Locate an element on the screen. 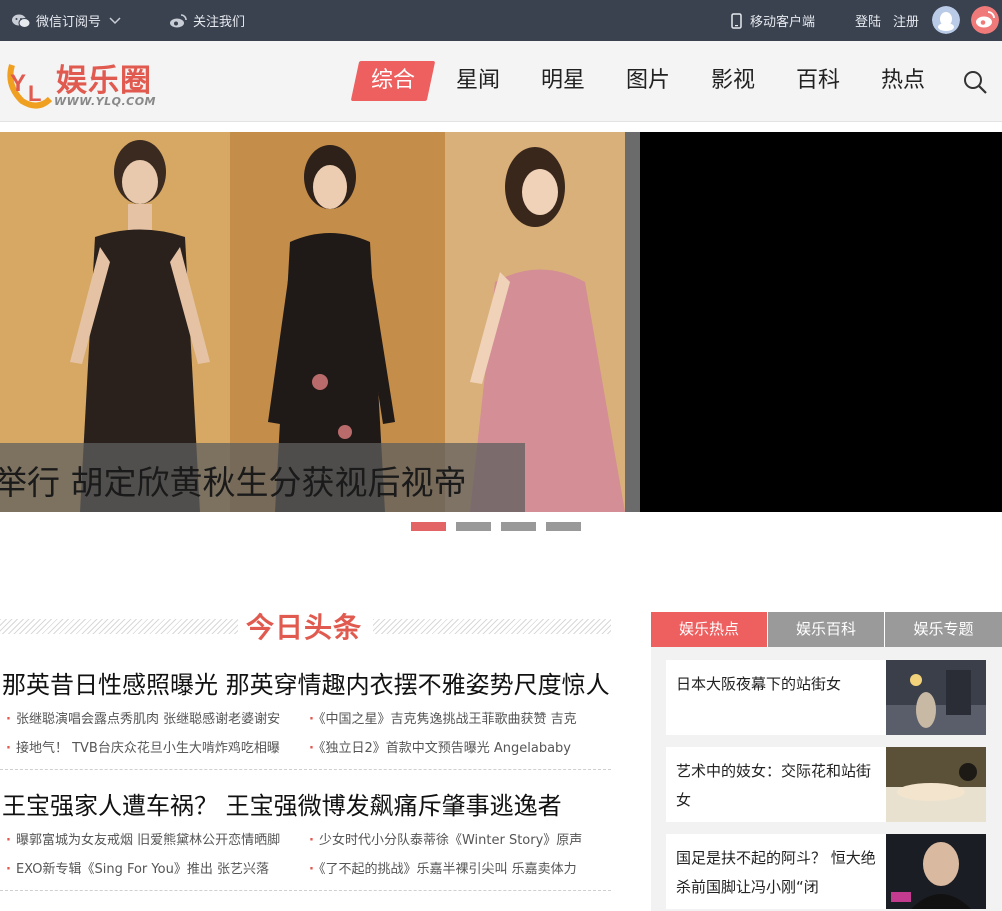 This screenshot has height=911, width=1002. hot-item: 艺术中的妓女：交际花和站街女 is located at coordinates (826, 784).